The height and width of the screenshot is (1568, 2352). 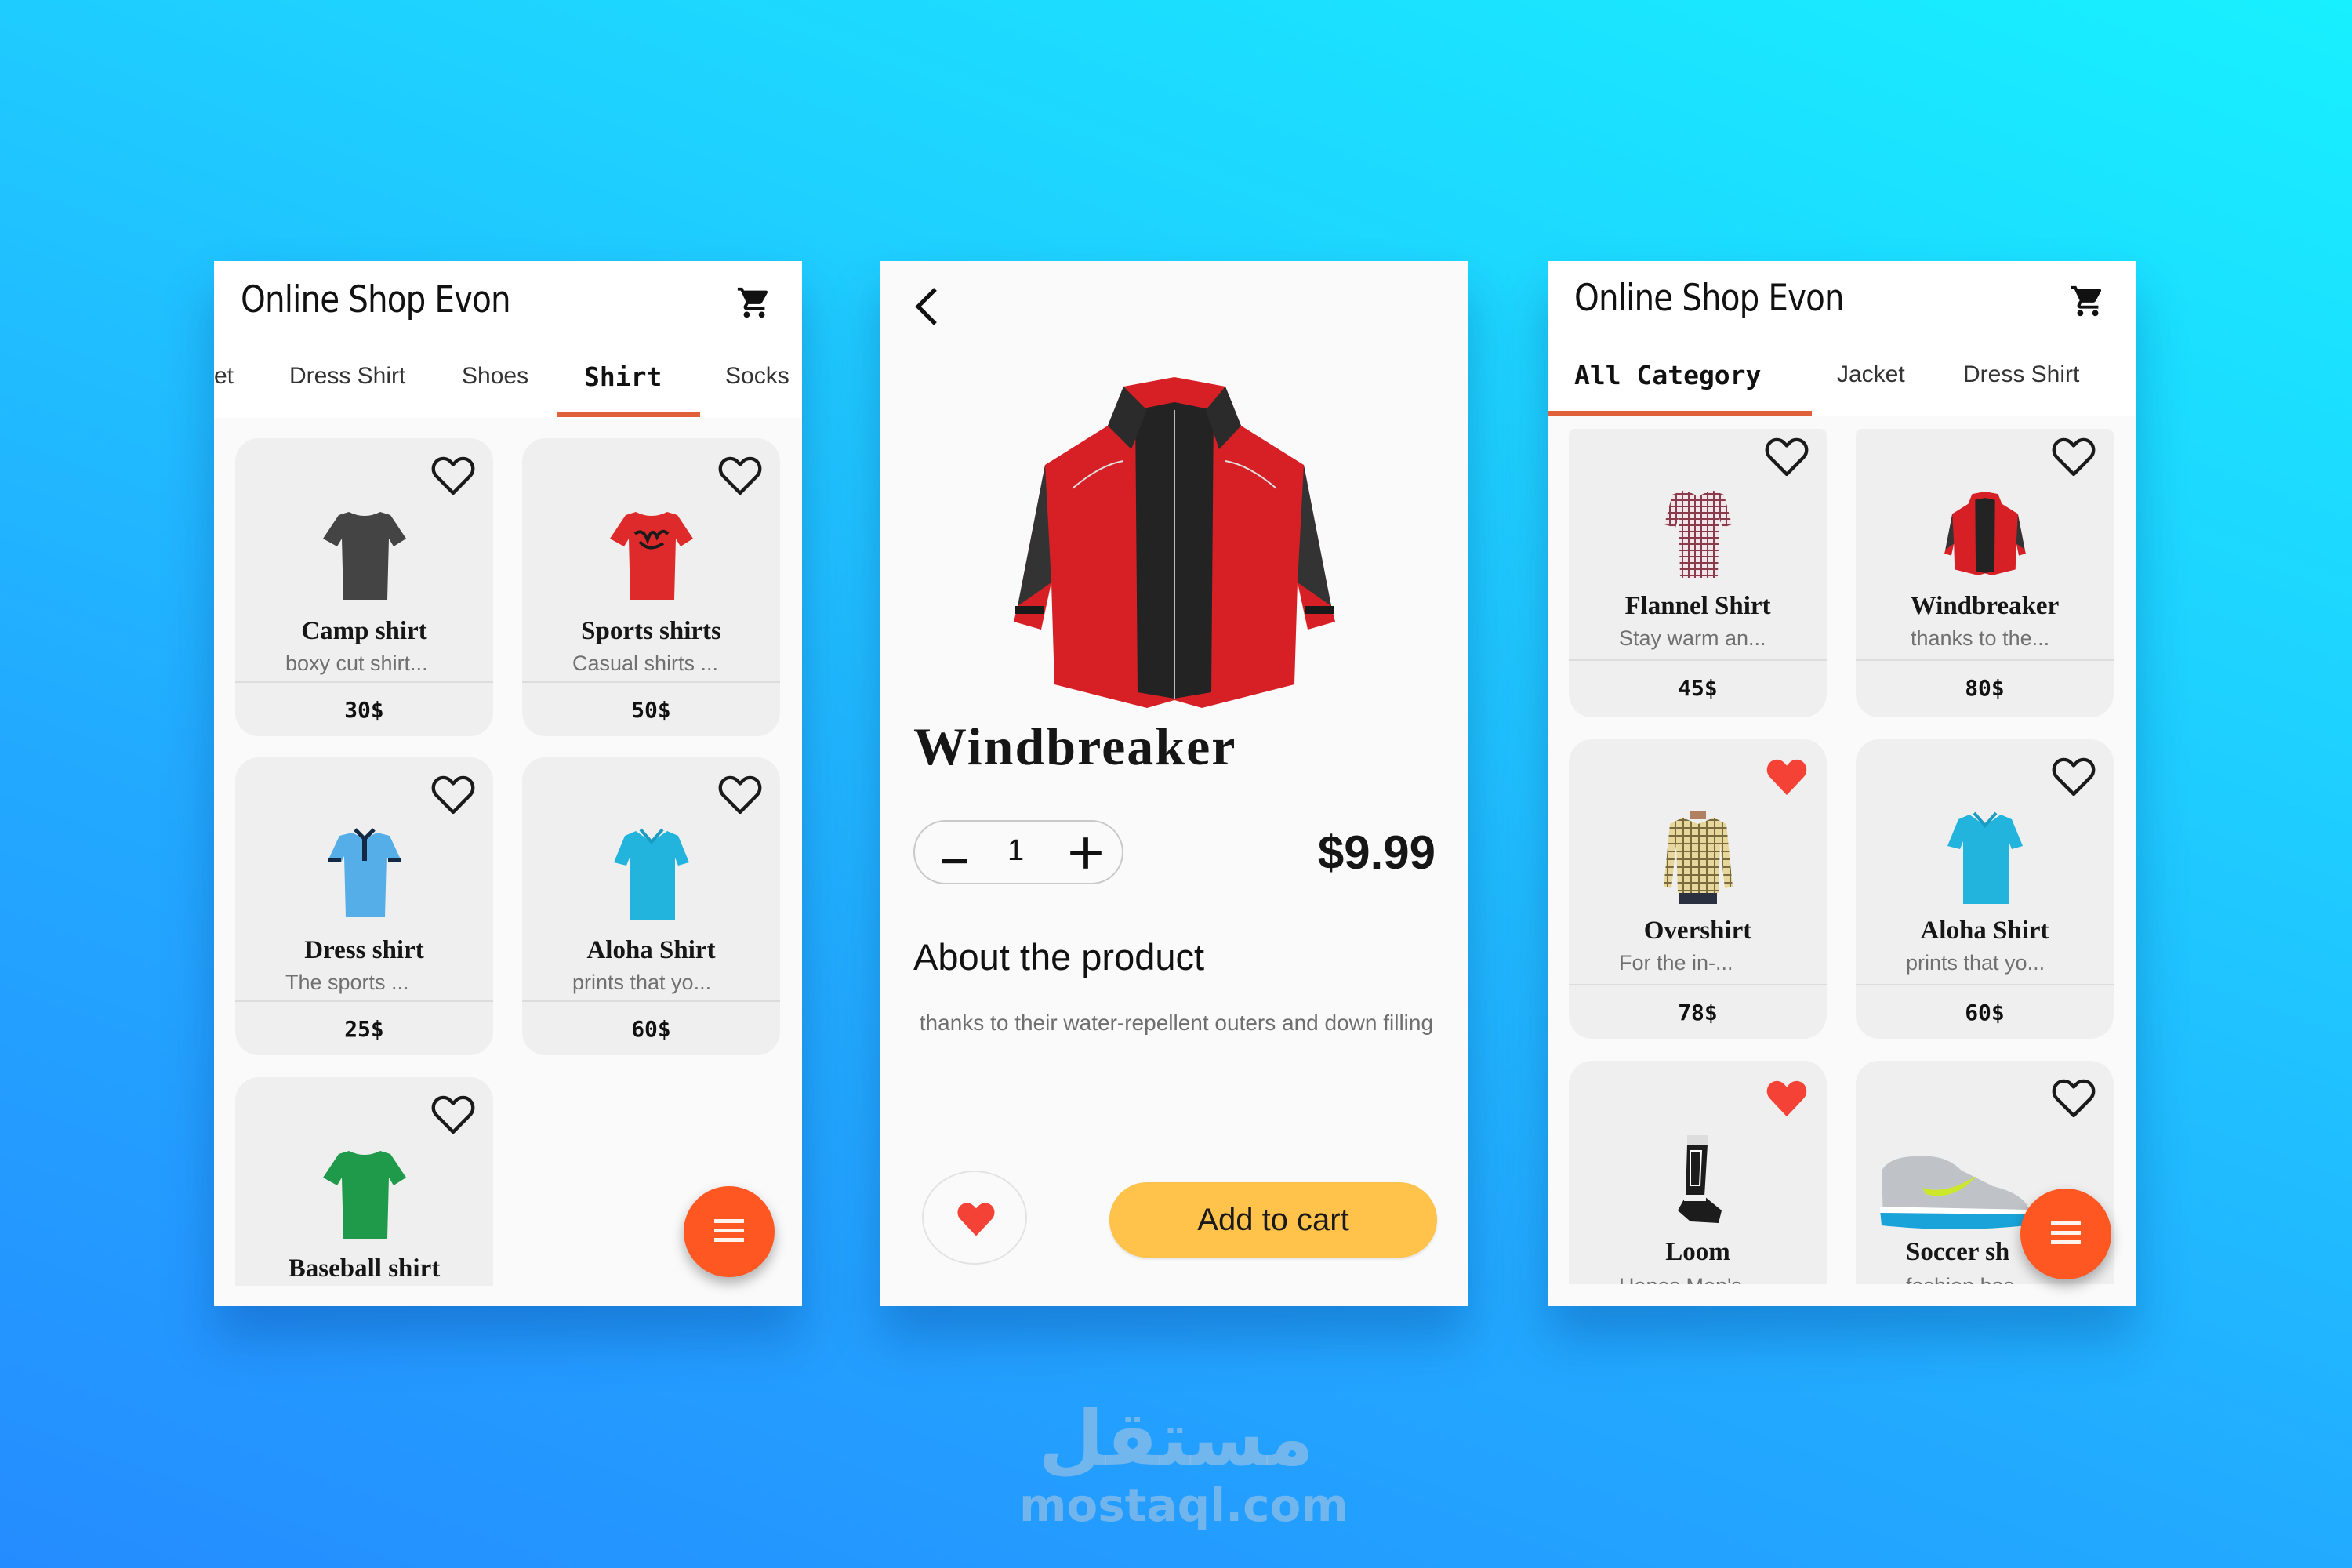 What do you see at coordinates (1075, 746) in the screenshot?
I see `product-title: Windbreaker` at bounding box center [1075, 746].